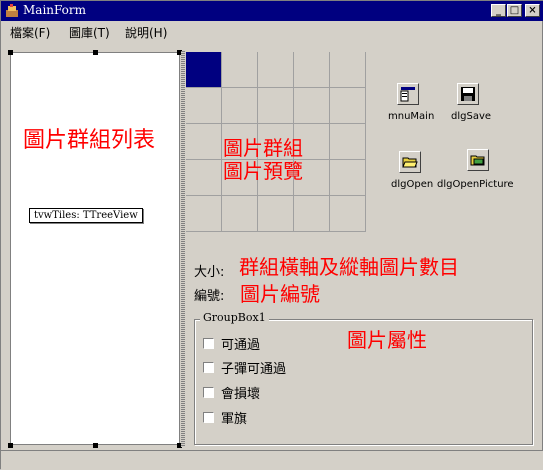 Image resolution: width=543 pixels, height=470 pixels. What do you see at coordinates (89, 140) in the screenshot?
I see `annotation-group-list: 圖片群組列表` at bounding box center [89, 140].